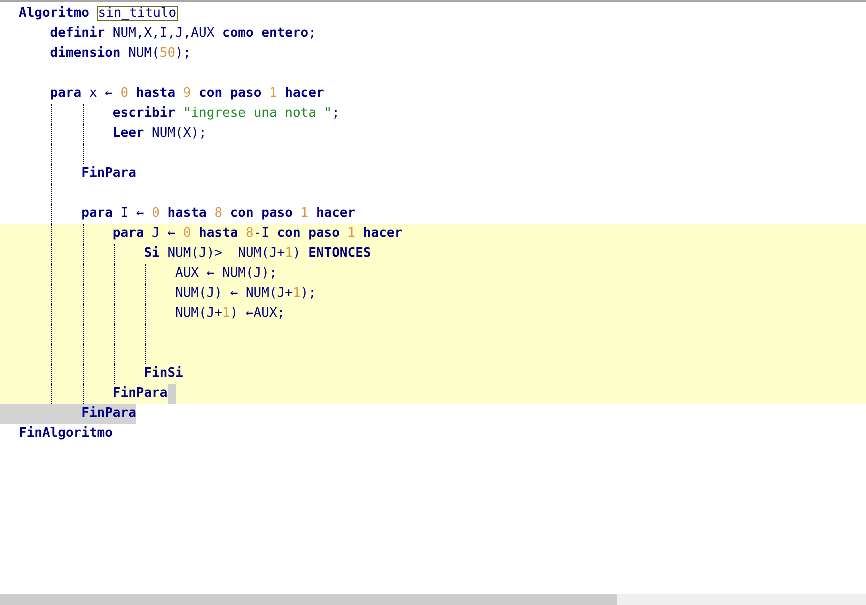 This screenshot has width=866, height=605. What do you see at coordinates (120, 54) in the screenshot?
I see `code-line: dimension NUM(50);` at bounding box center [120, 54].